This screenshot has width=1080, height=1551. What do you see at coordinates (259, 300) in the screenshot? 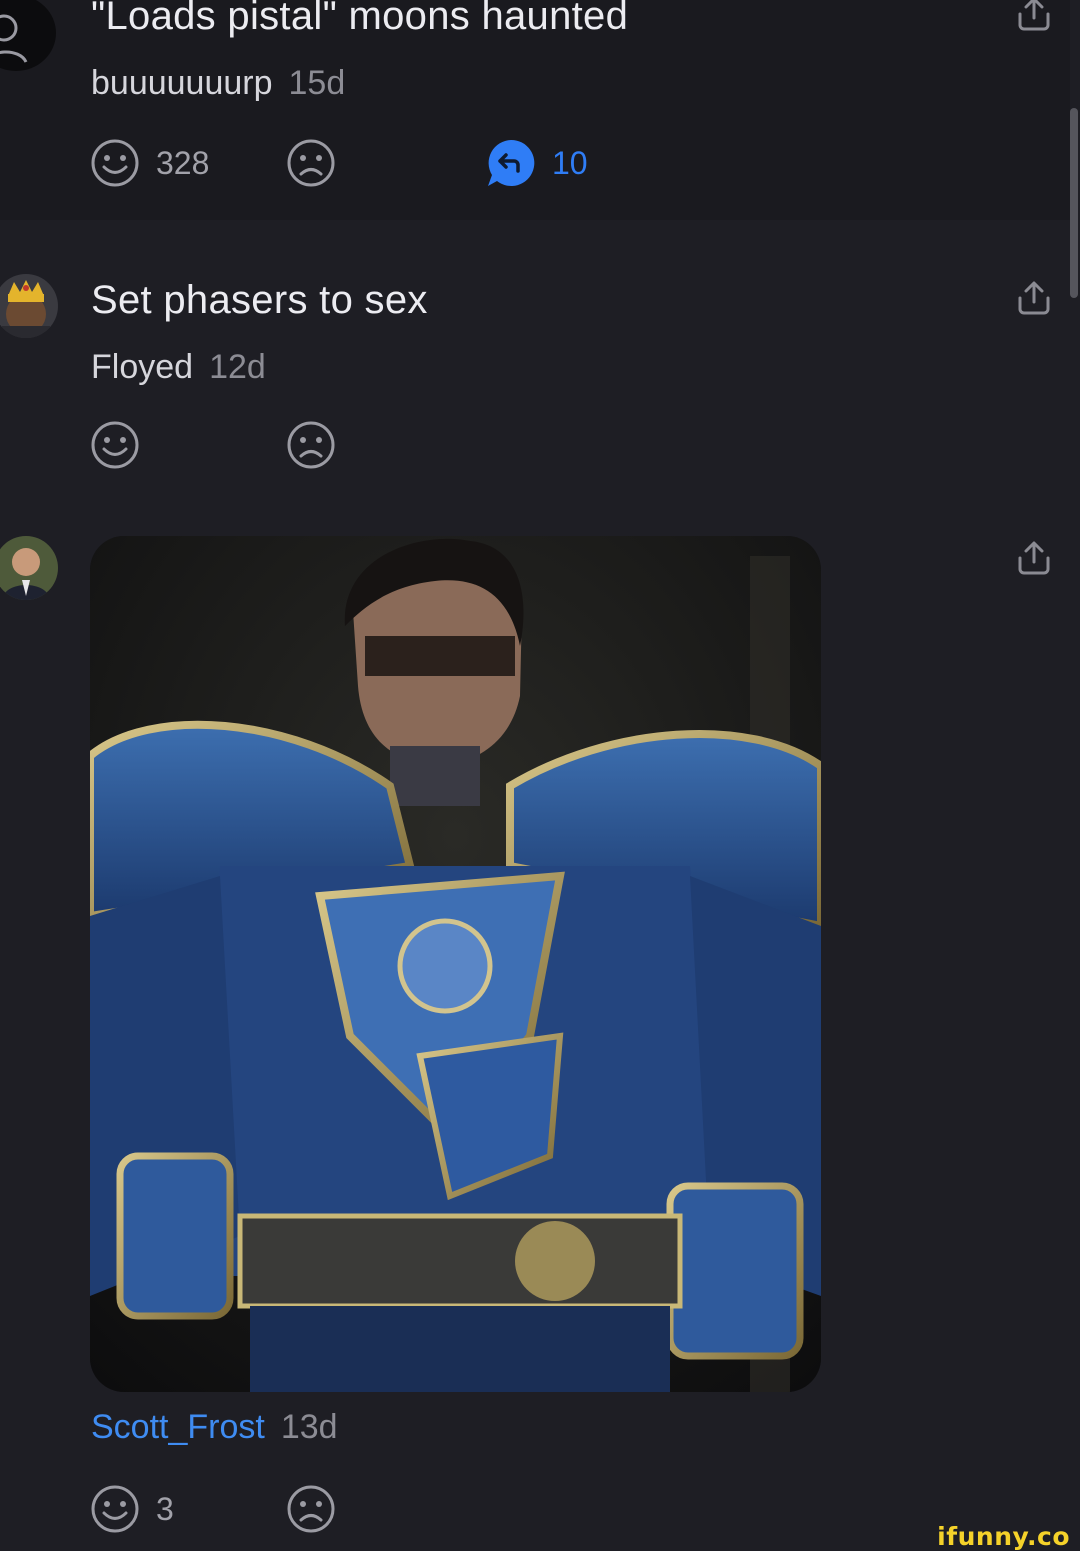
I see `comment-text: Set phasers to sex` at bounding box center [259, 300].